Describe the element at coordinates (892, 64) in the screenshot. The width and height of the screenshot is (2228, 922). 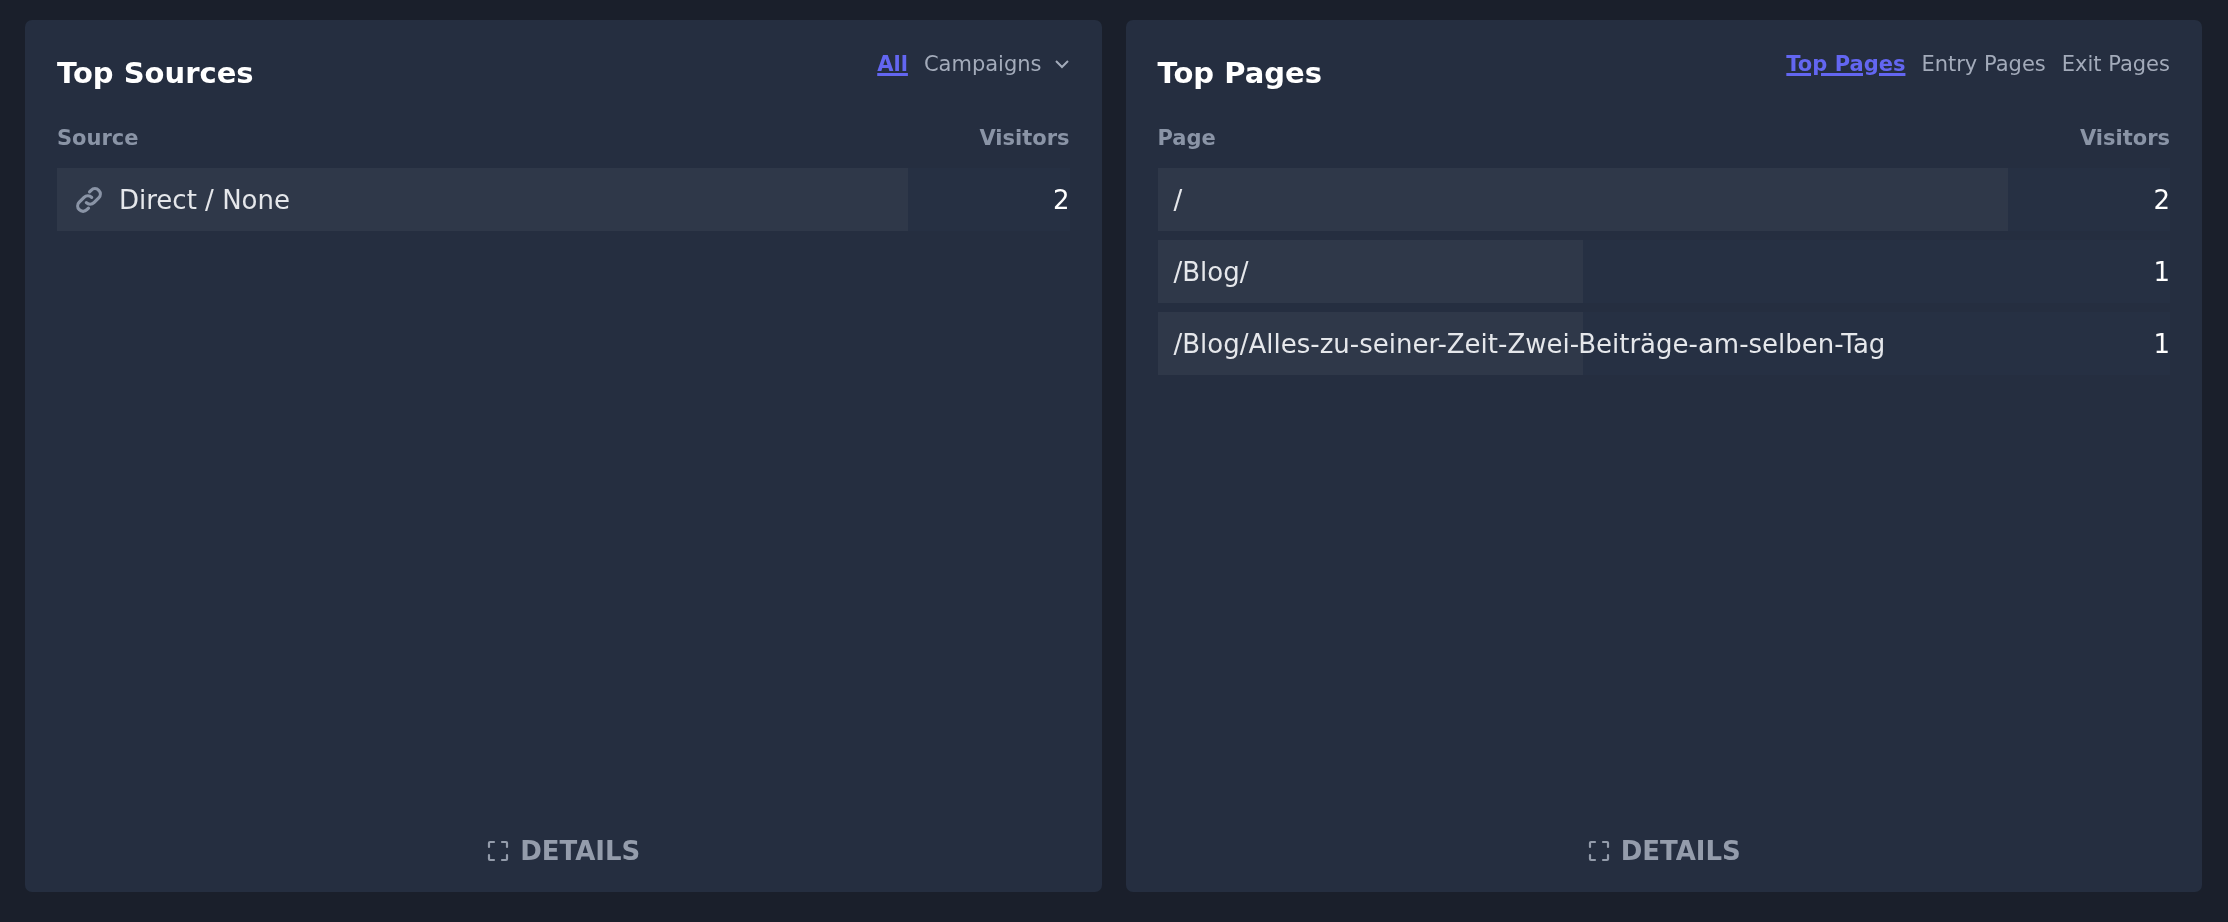
I see `tab: All` at that location.